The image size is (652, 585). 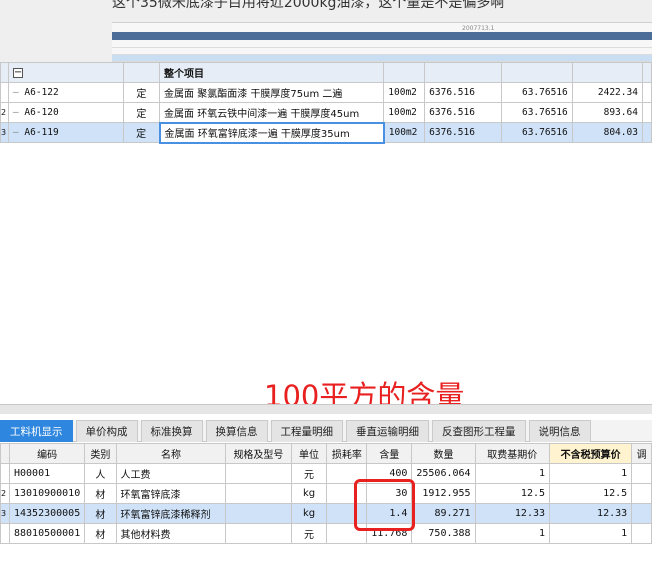 I want to click on preview-header, so click(x=382, y=36).